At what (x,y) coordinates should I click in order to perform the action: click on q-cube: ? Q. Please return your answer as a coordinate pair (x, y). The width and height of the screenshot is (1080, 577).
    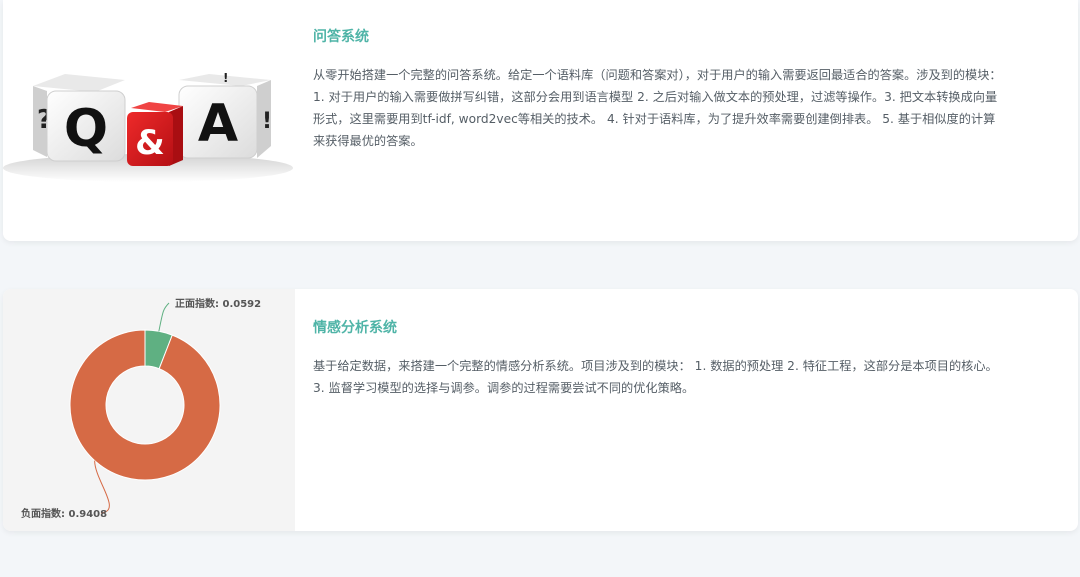
    Looking at the image, I should click on (79, 118).